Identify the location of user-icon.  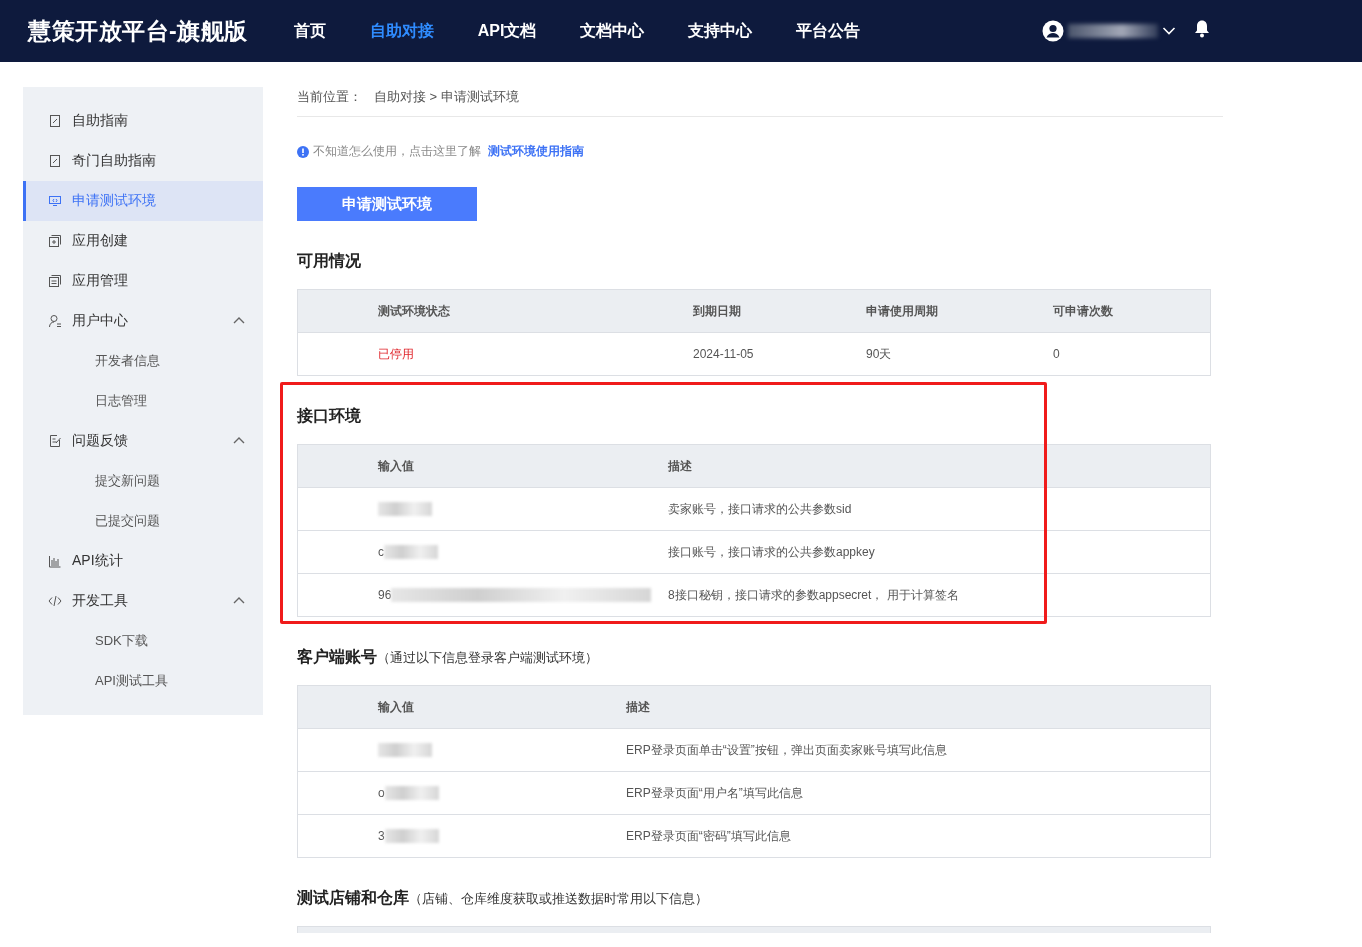
(55, 321).